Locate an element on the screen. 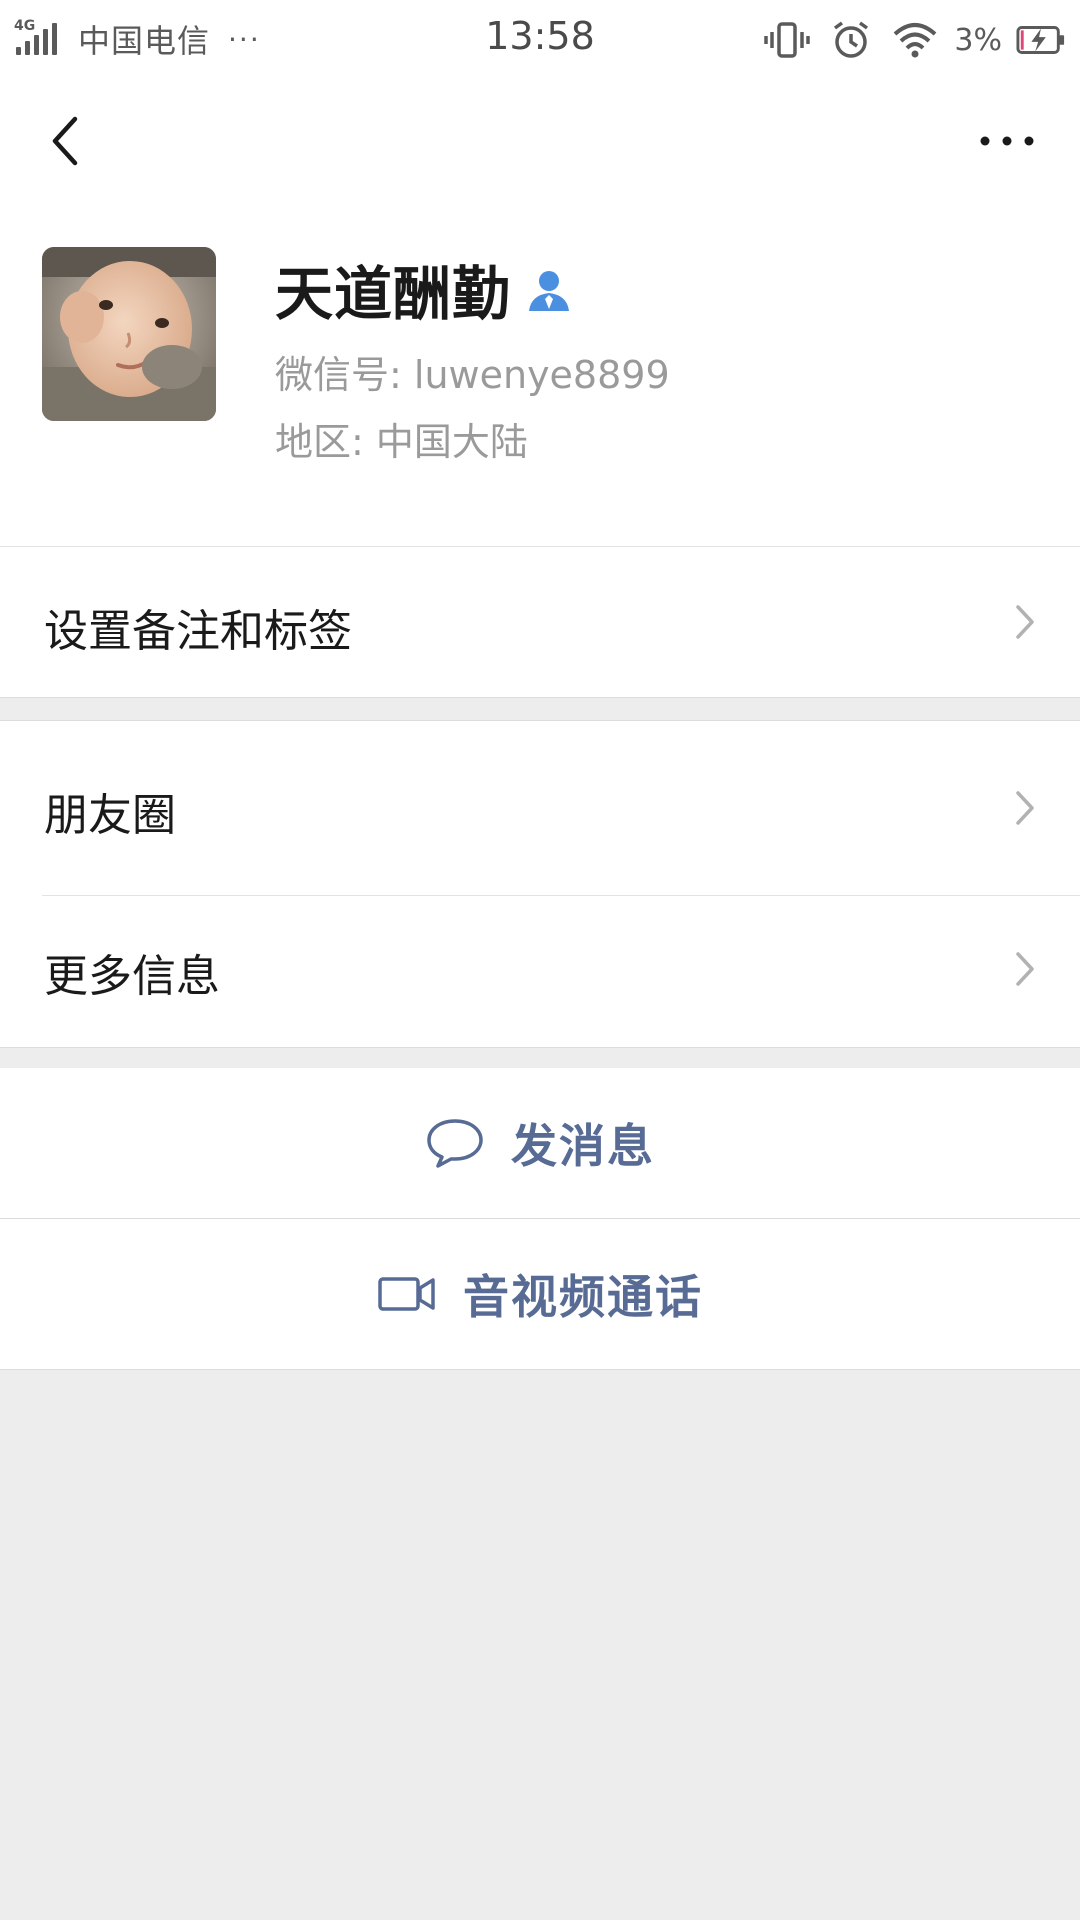 The image size is (1080, 1920). wifi-icon is located at coordinates (915, 40).